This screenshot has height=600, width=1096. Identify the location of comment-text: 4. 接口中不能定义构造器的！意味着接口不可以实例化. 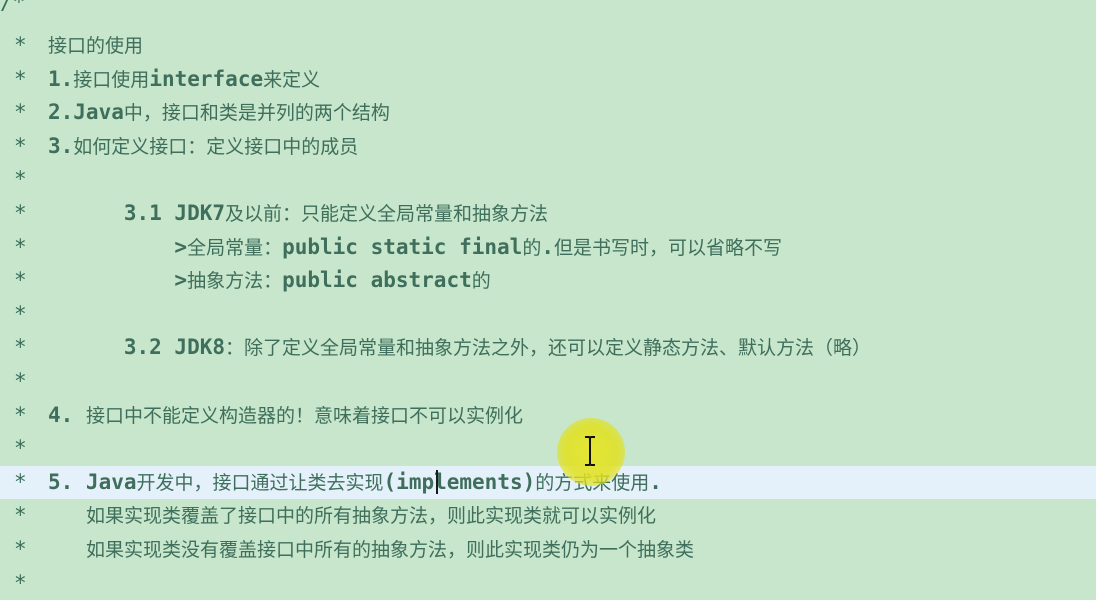
(285, 415).